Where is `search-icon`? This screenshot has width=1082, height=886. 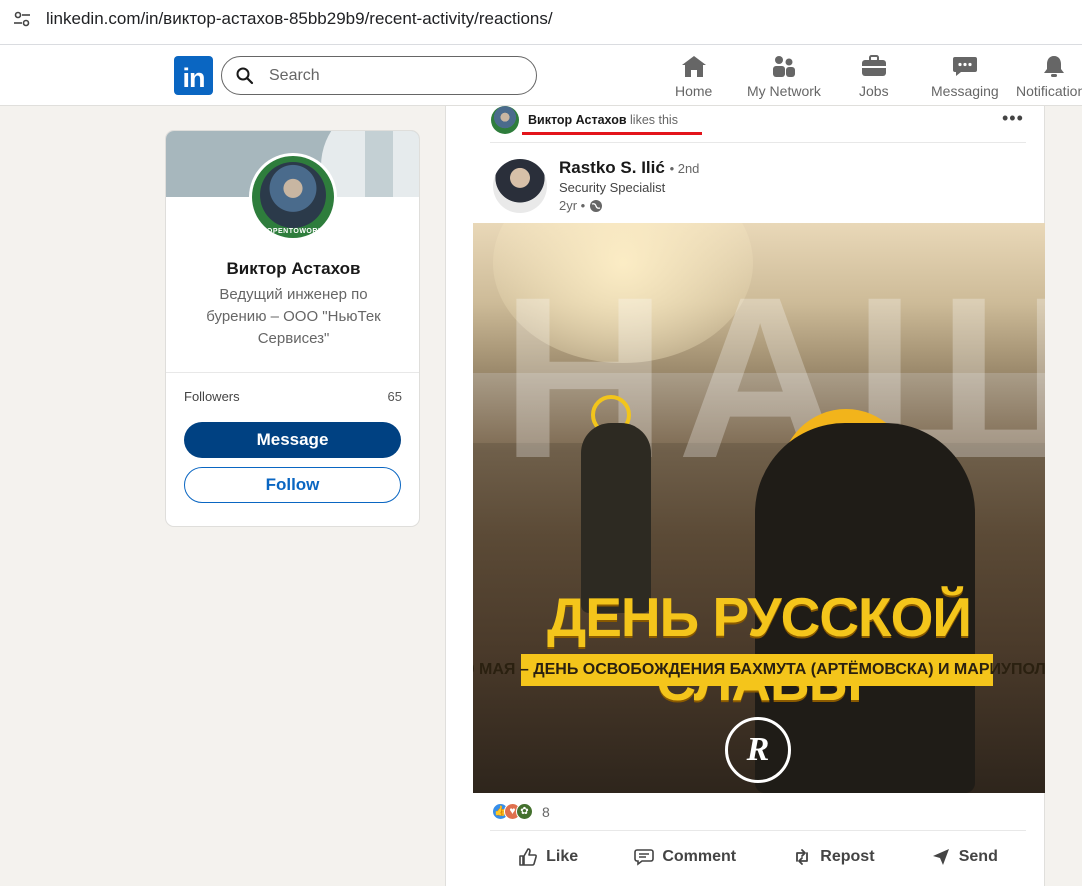
search-icon is located at coordinates (245, 75).